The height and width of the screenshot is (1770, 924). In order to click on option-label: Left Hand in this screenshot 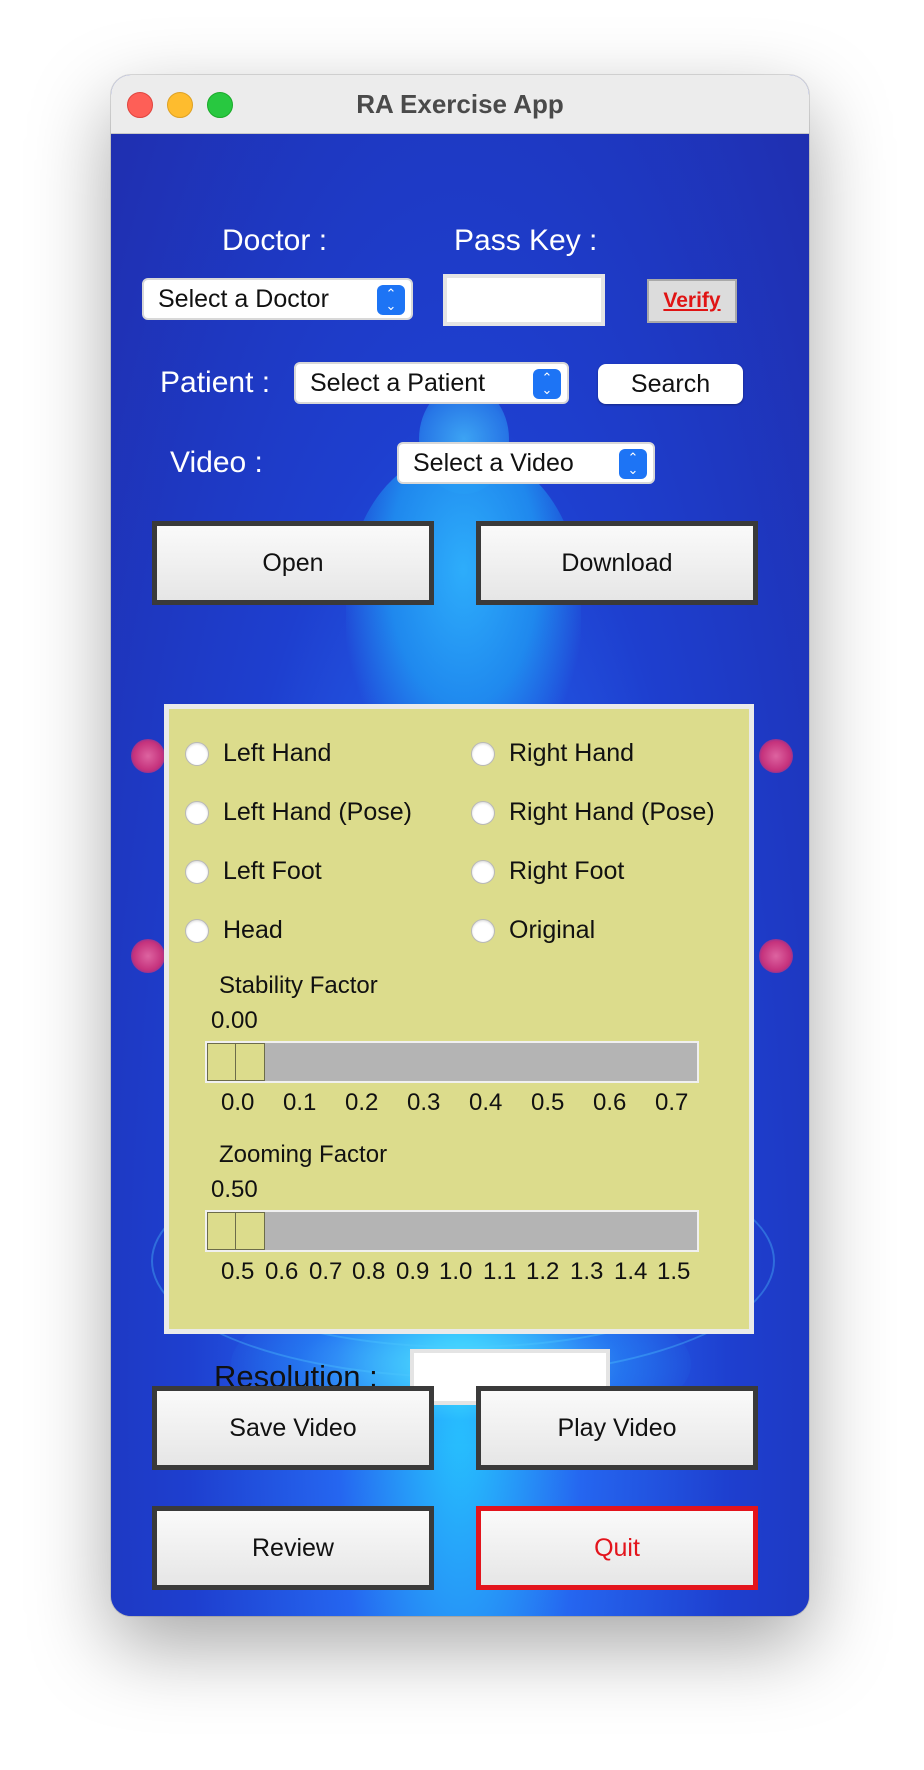, I will do `click(277, 753)`.